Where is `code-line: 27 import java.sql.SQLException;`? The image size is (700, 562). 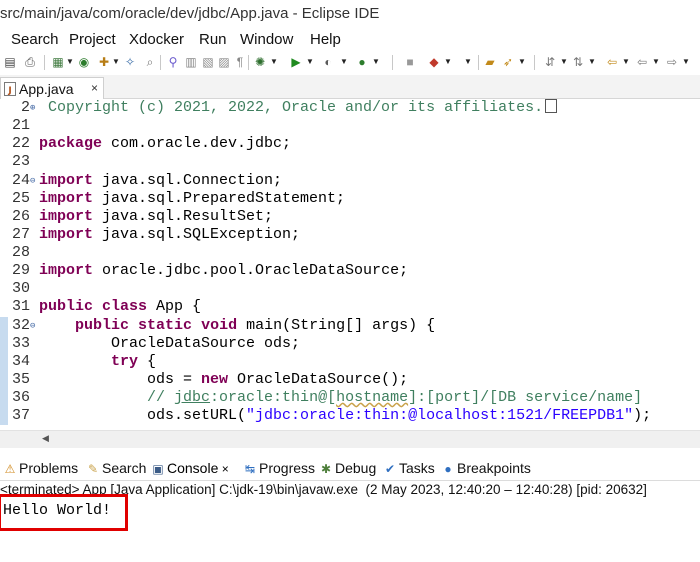 code-line: 27 import java.sql.SQLException; is located at coordinates (350, 235).